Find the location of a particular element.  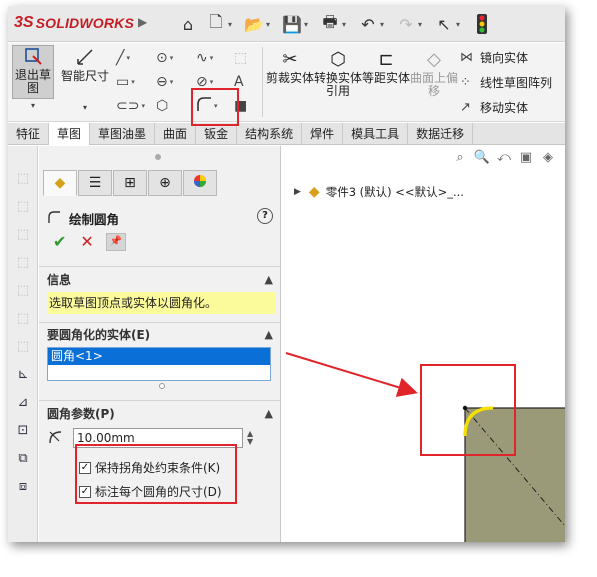

offset-icon: ⊏ is located at coordinates (386, 59).